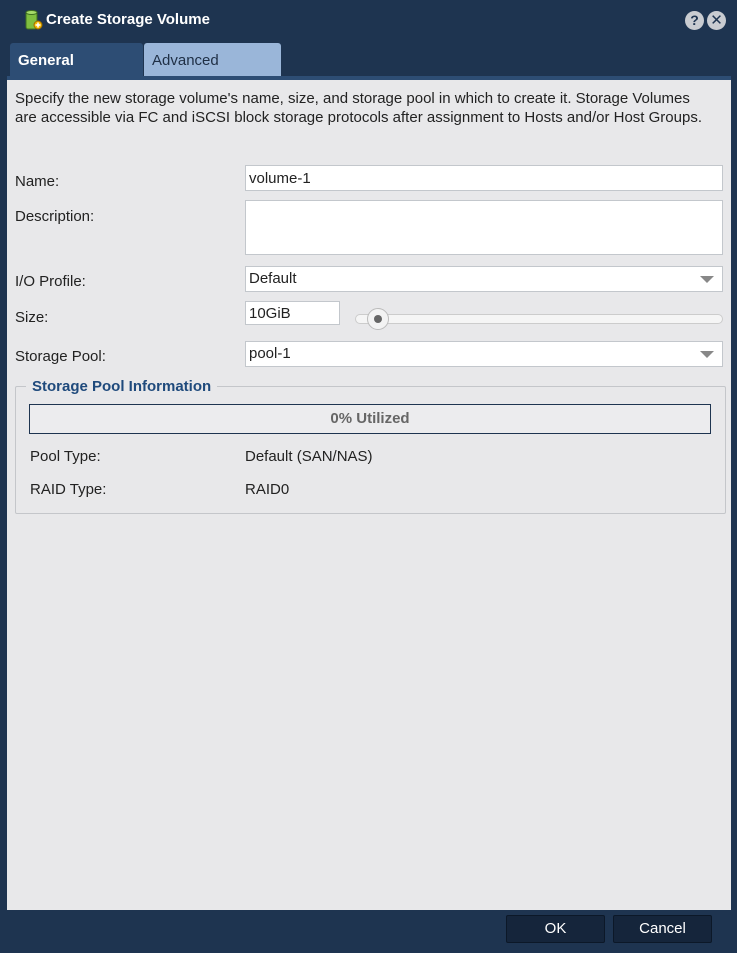 The image size is (737, 953). Describe the element at coordinates (309, 456) in the screenshot. I see `pool-type-value: Default (SAN/NAS)` at that location.